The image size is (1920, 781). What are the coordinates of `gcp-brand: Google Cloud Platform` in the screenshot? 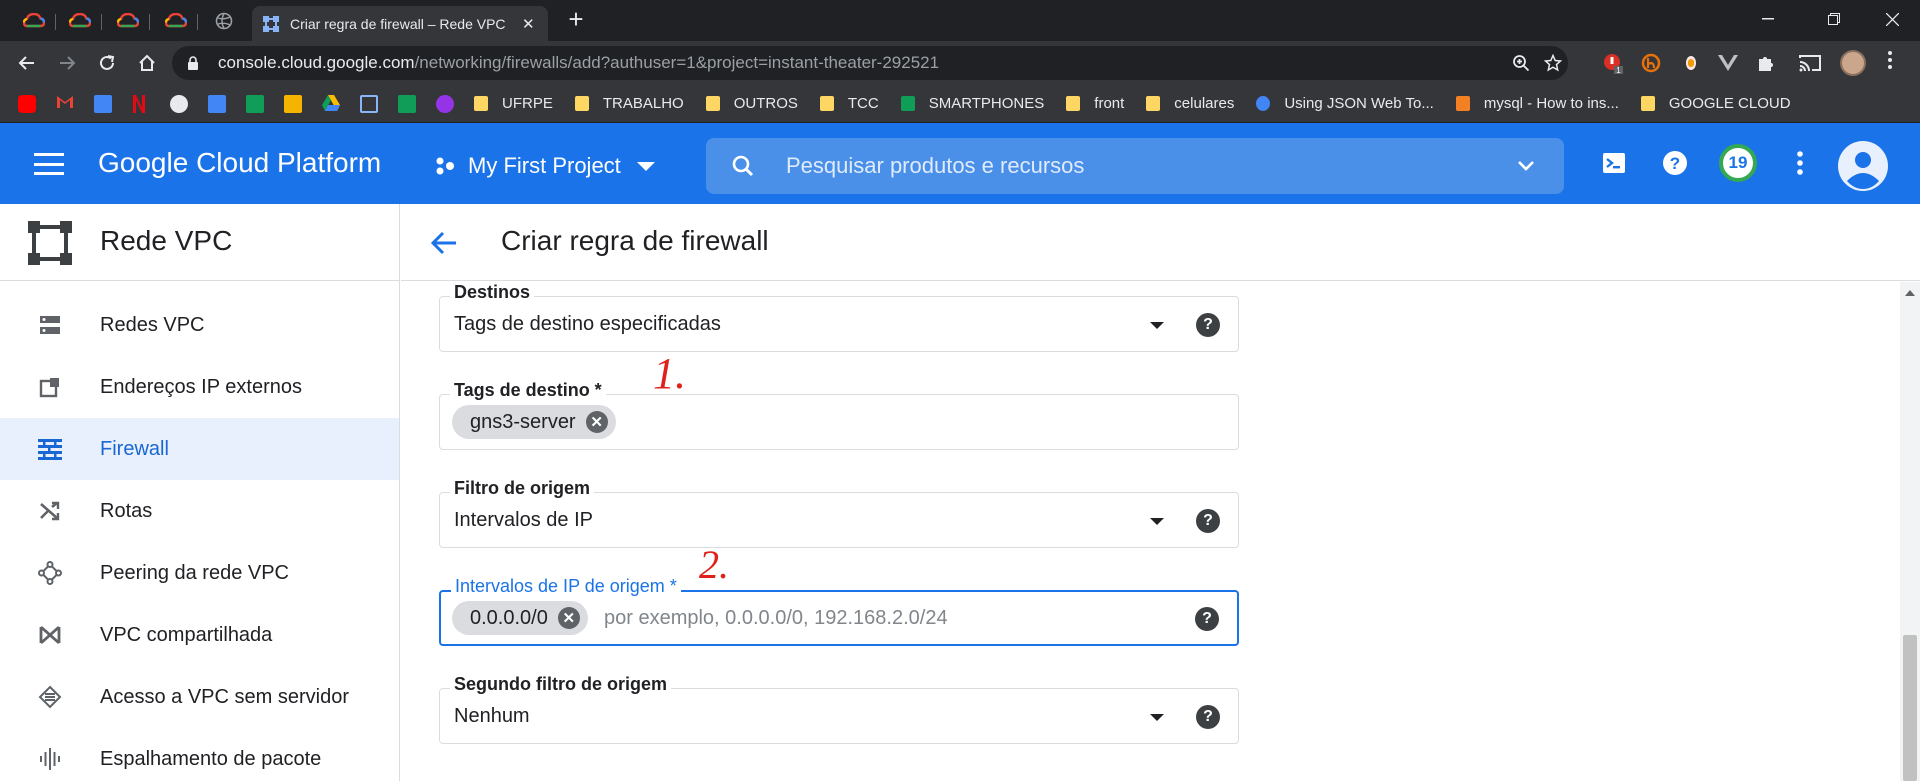 It's located at (239, 163).